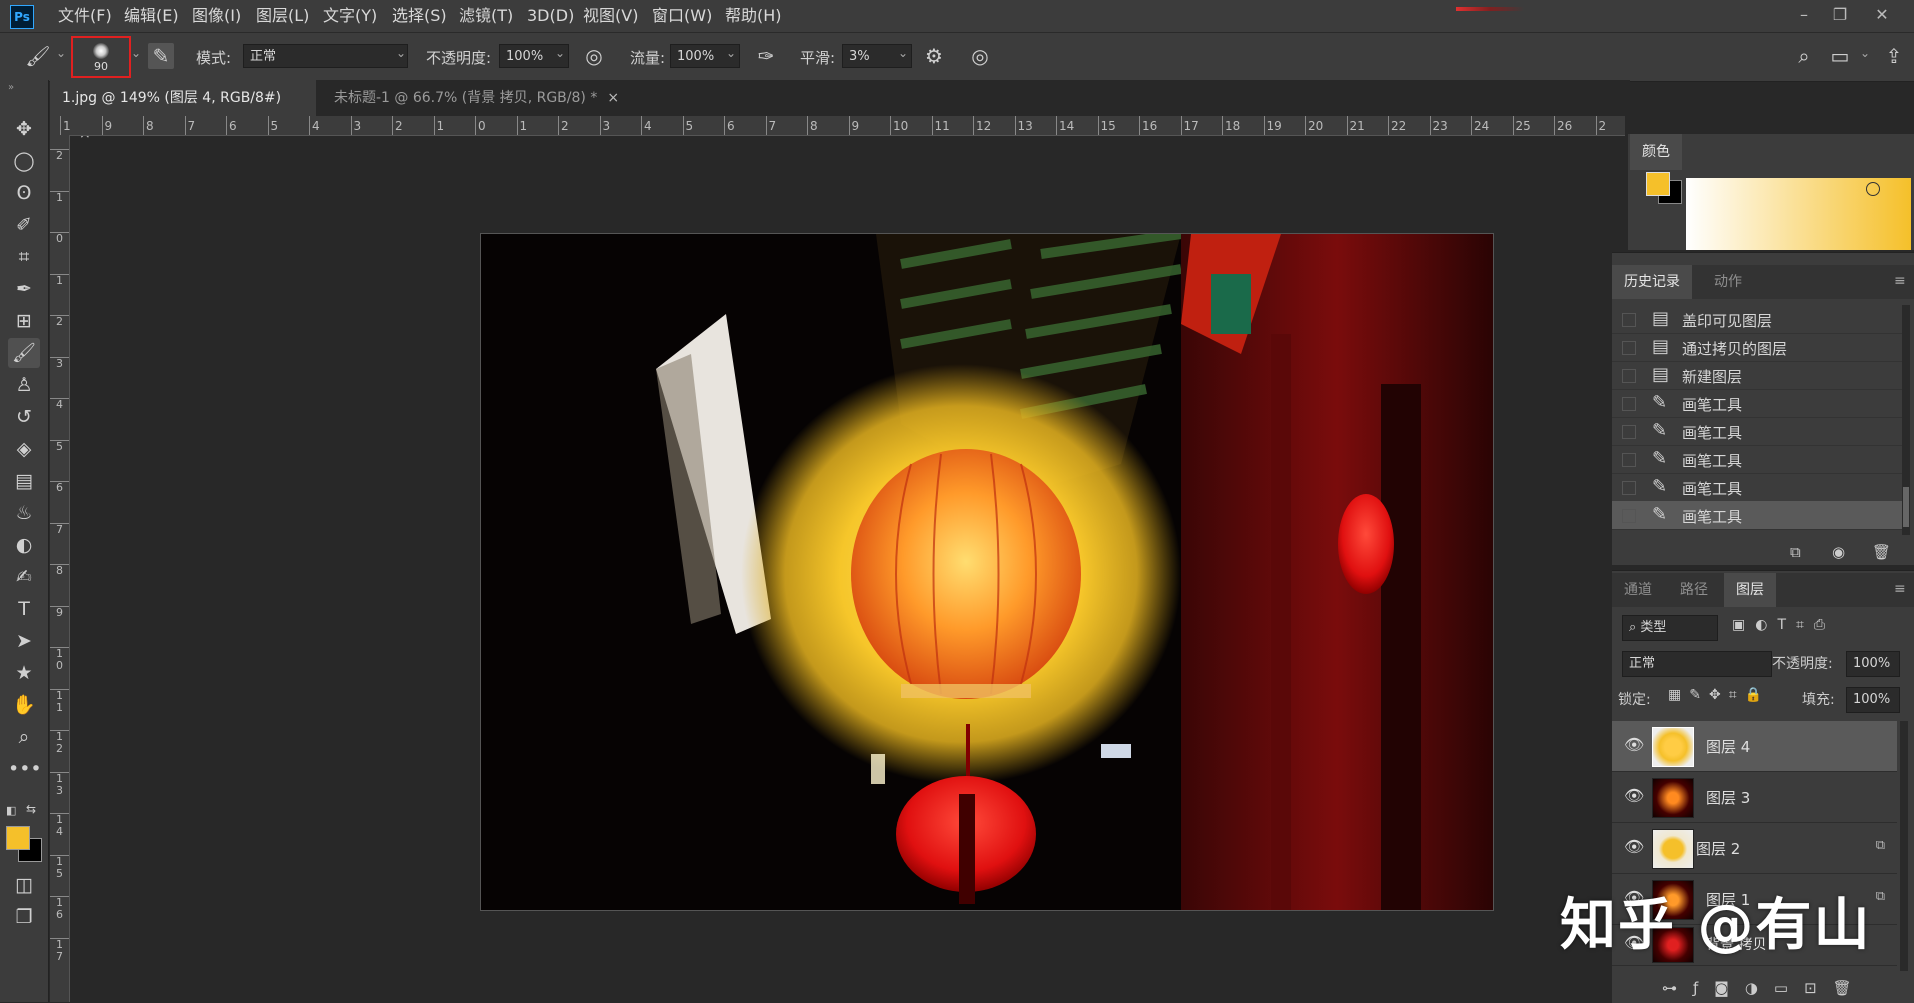 The height and width of the screenshot is (1003, 1914). What do you see at coordinates (136, 53) in the screenshot?
I see `brush-preset-dropdown-icon: ⌄` at bounding box center [136, 53].